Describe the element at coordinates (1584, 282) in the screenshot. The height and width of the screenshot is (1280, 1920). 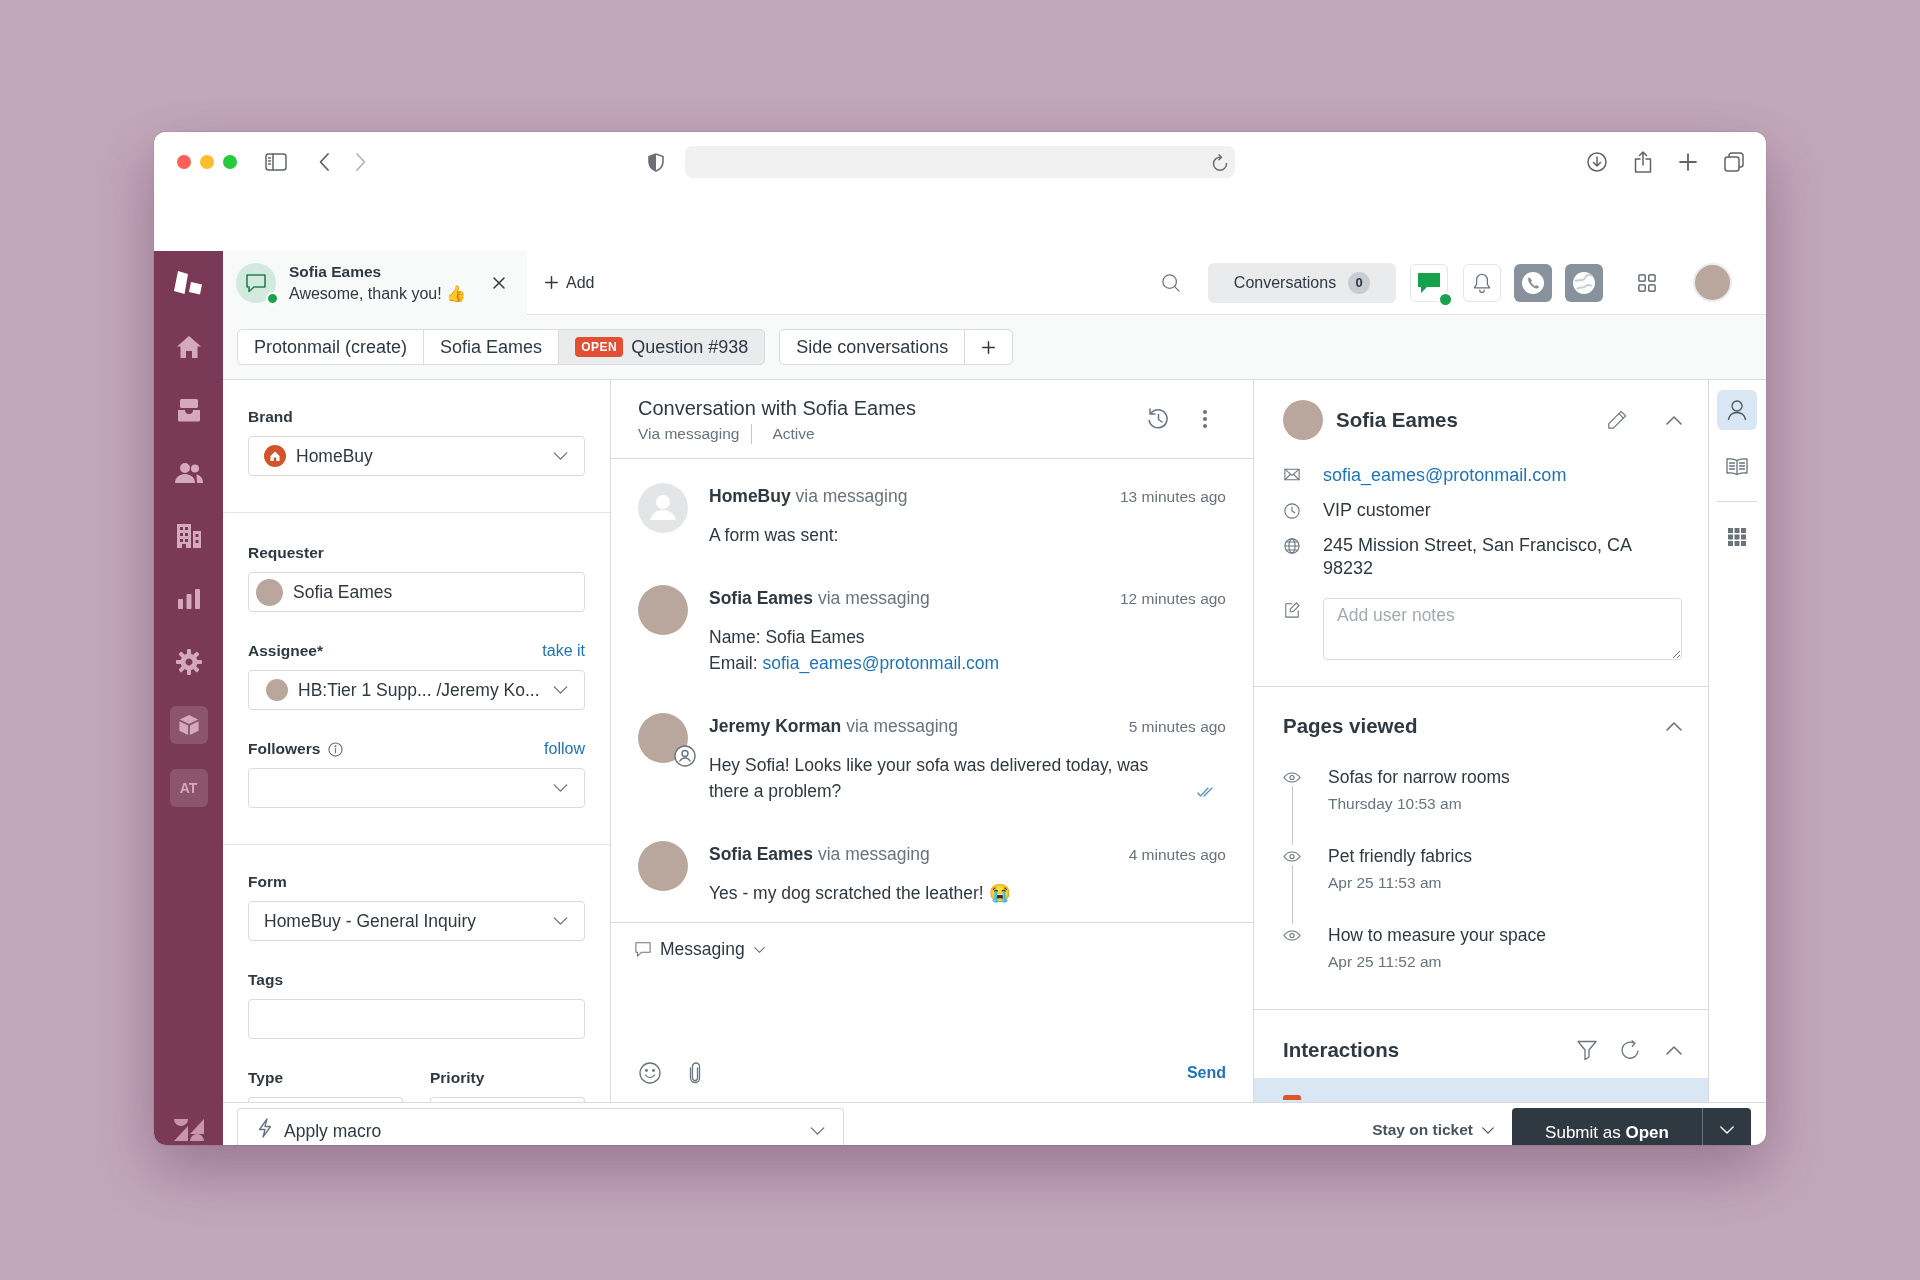
I see `globe-app-icon` at that location.